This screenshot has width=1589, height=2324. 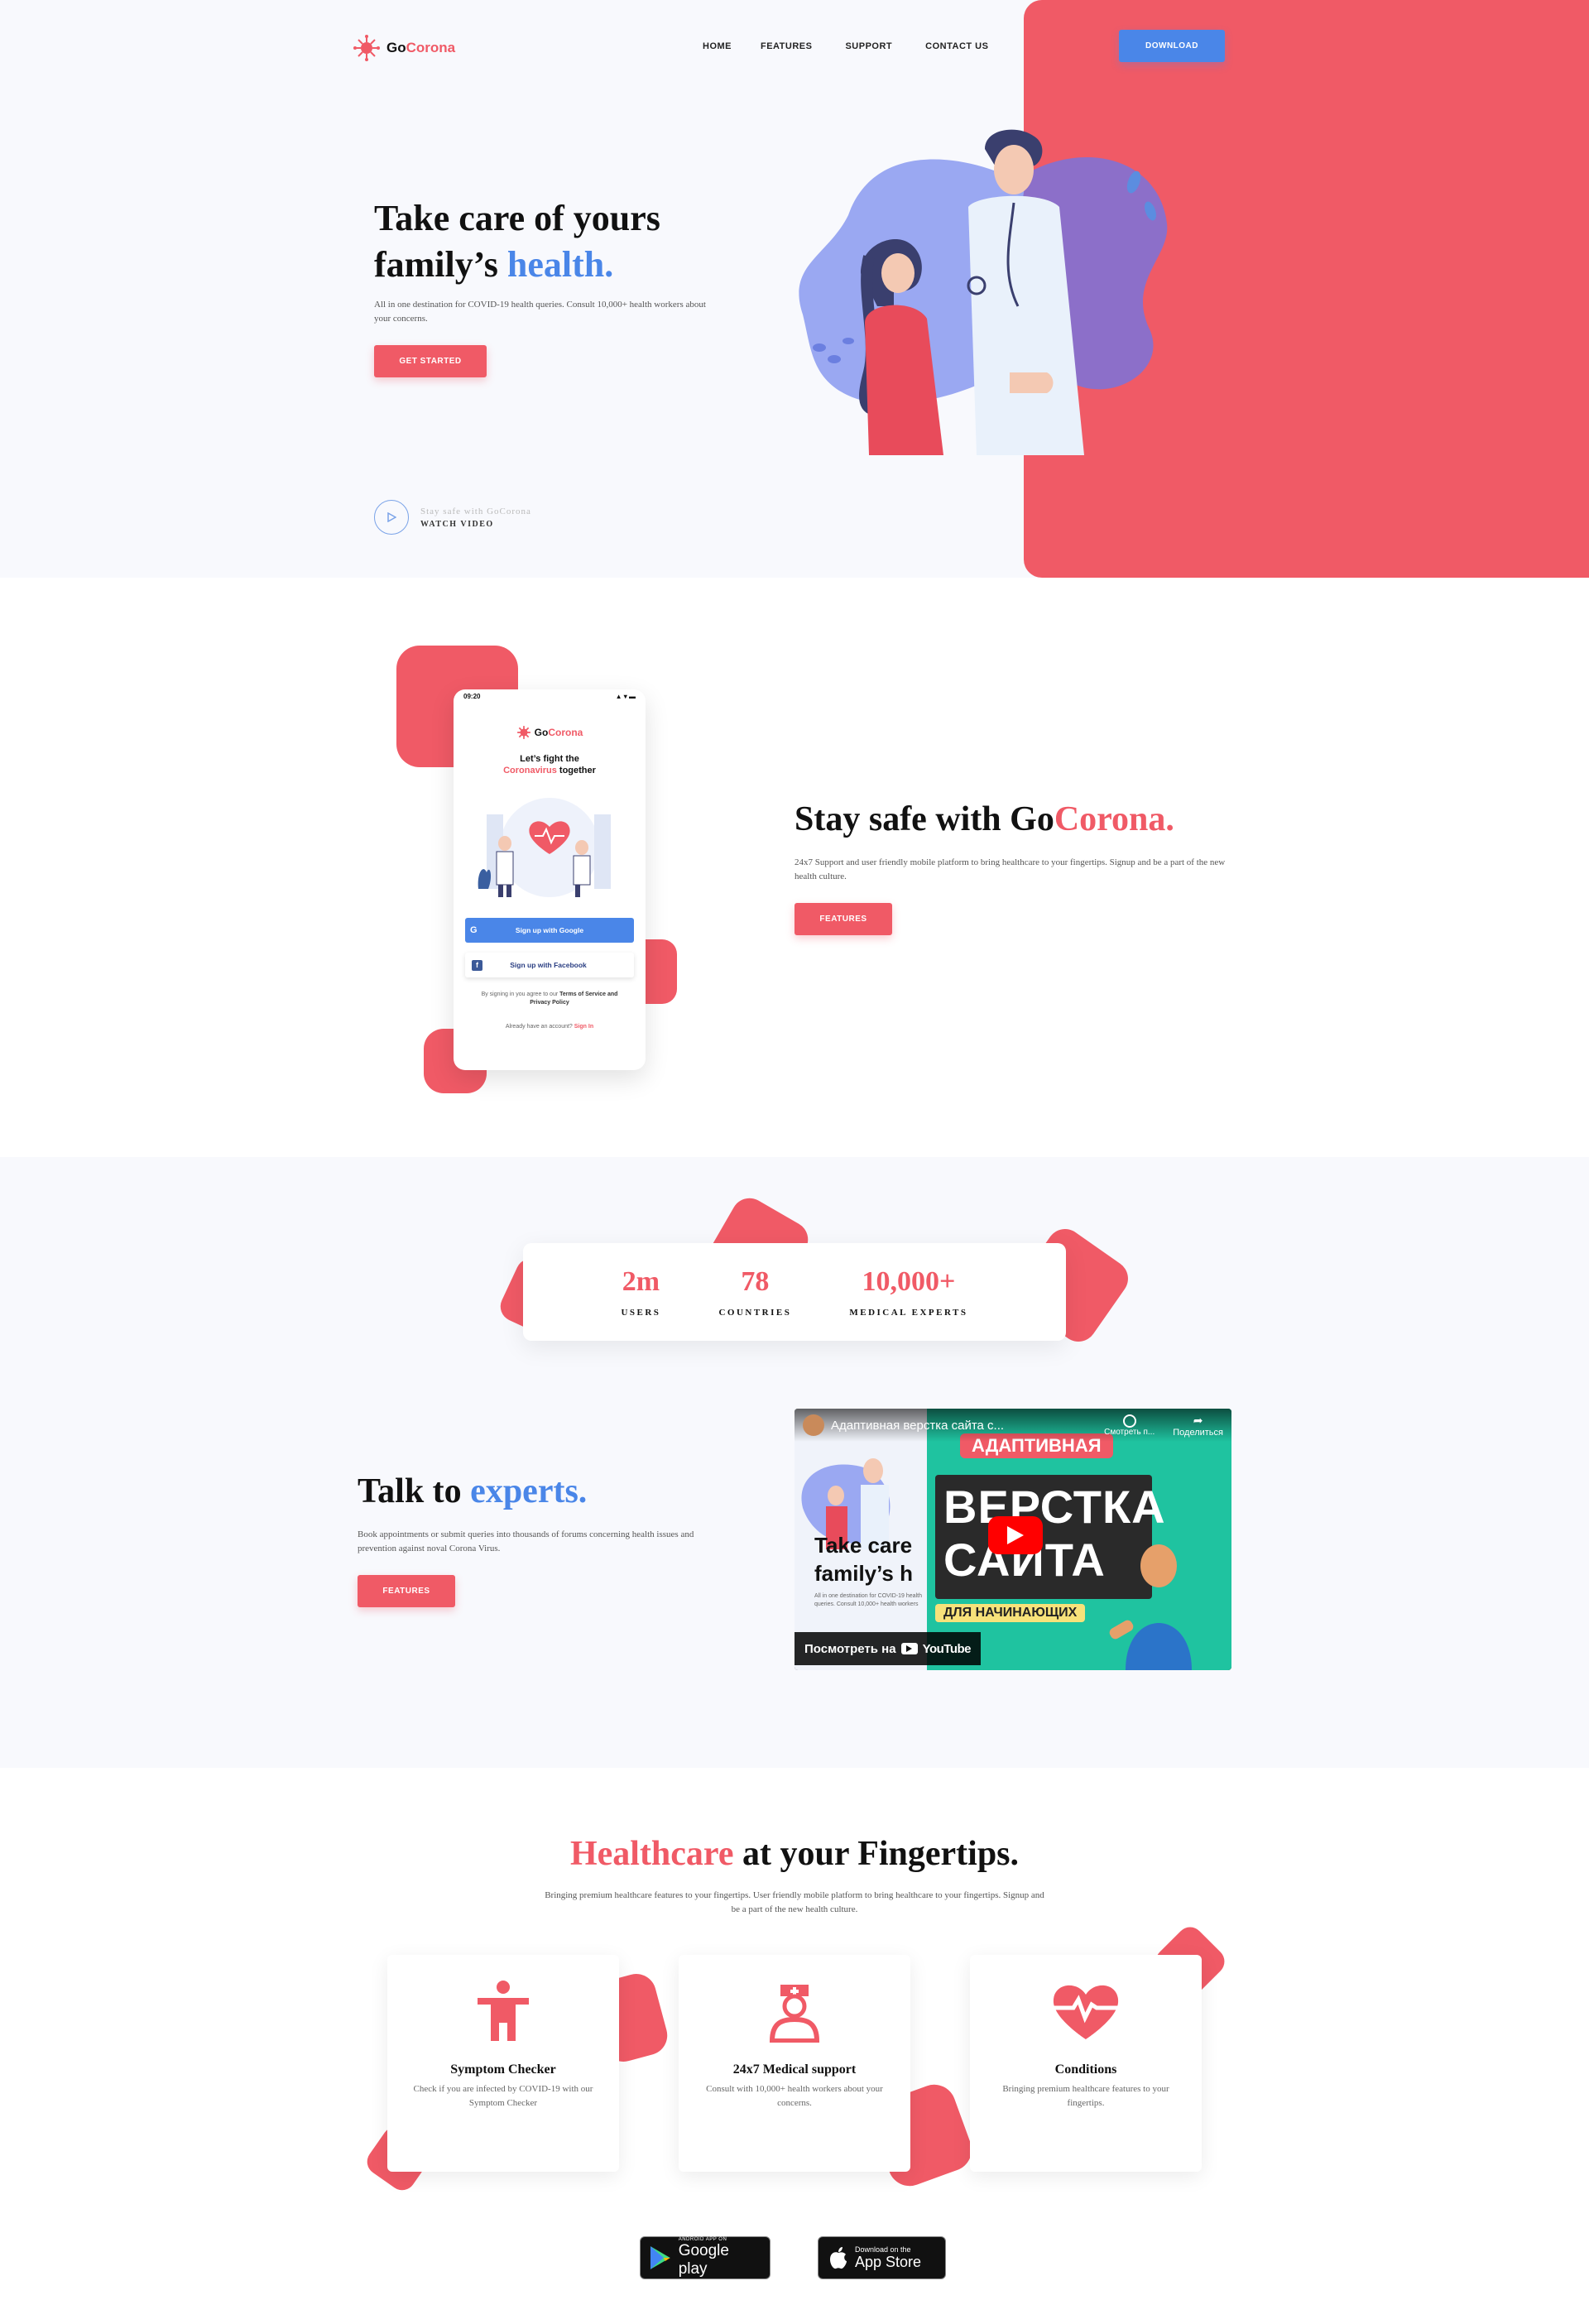 What do you see at coordinates (517, 242) in the screenshot?
I see `hero-title: Take care of yours family’s health.` at bounding box center [517, 242].